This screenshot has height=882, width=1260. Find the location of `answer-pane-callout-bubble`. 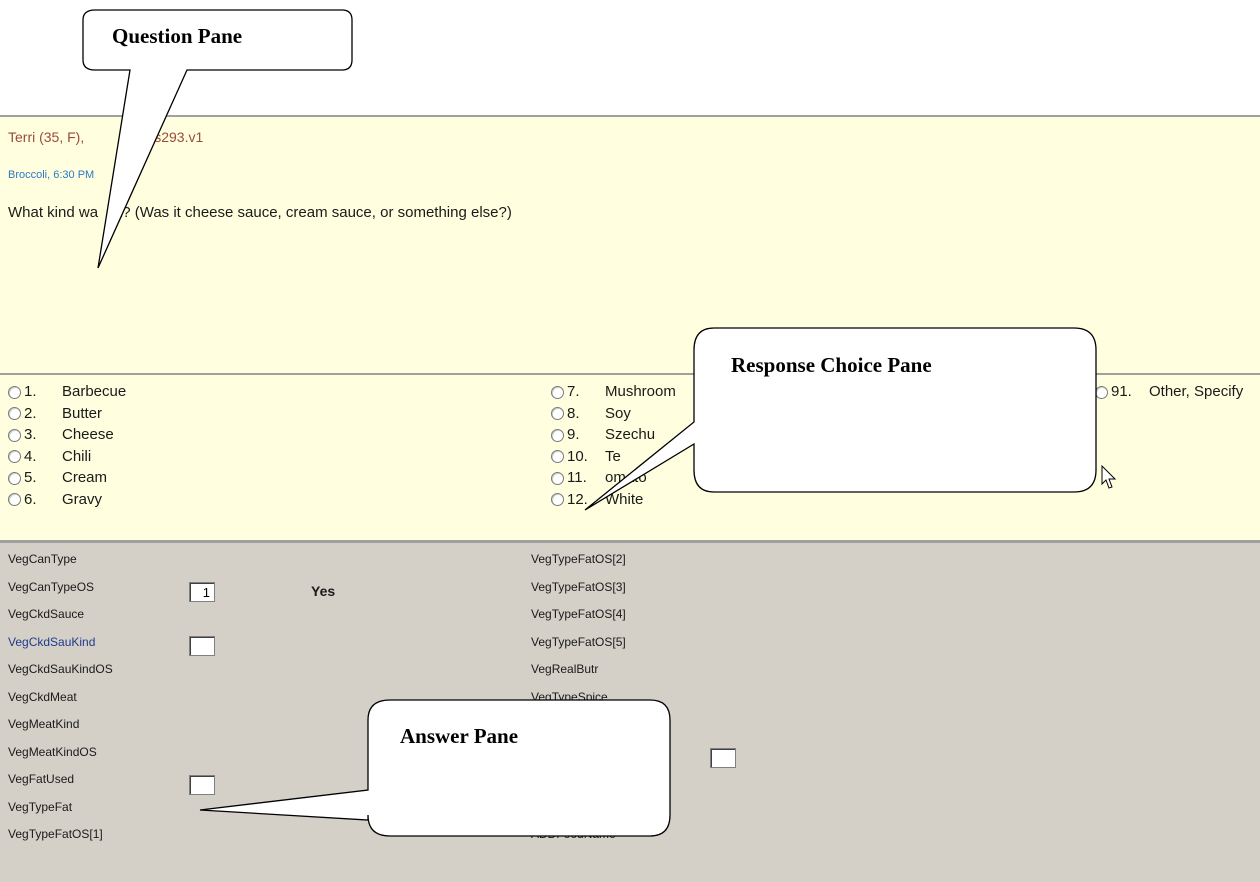

answer-pane-callout-bubble is located at coordinates (435, 768).